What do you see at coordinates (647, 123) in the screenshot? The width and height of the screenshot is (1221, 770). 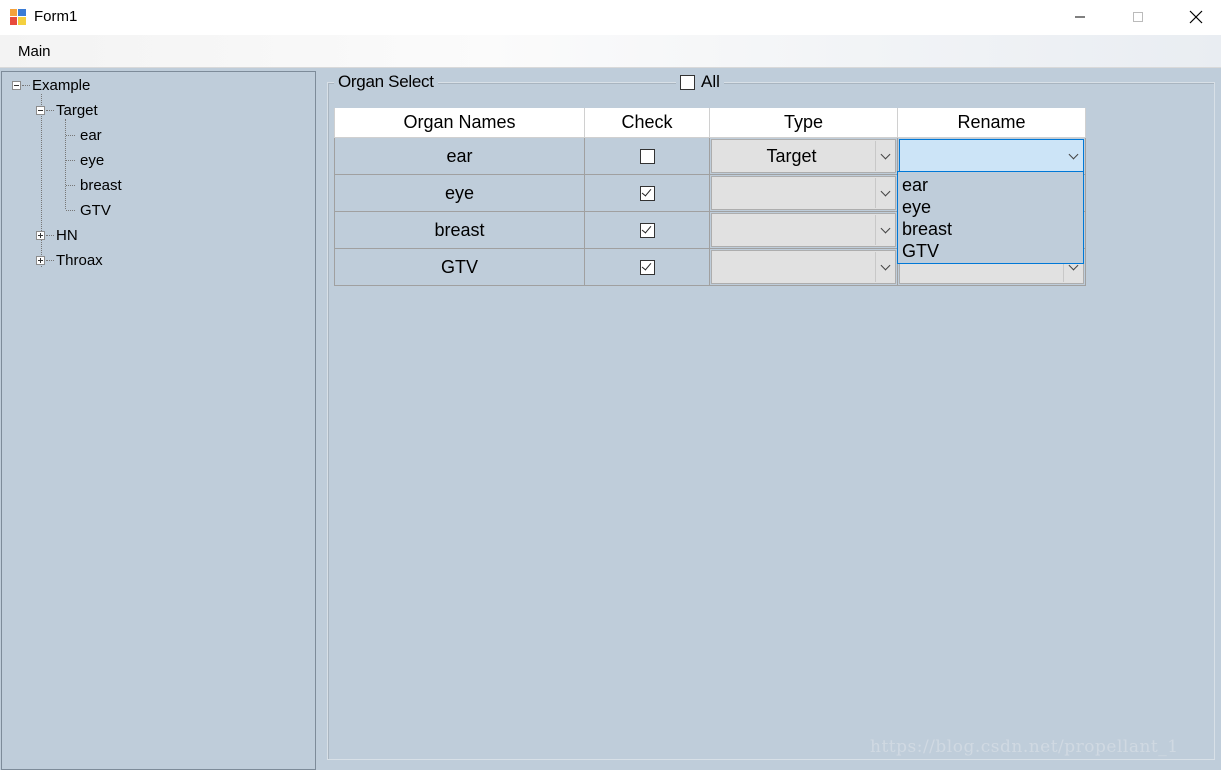 I see `column-header-check: Check` at bounding box center [647, 123].